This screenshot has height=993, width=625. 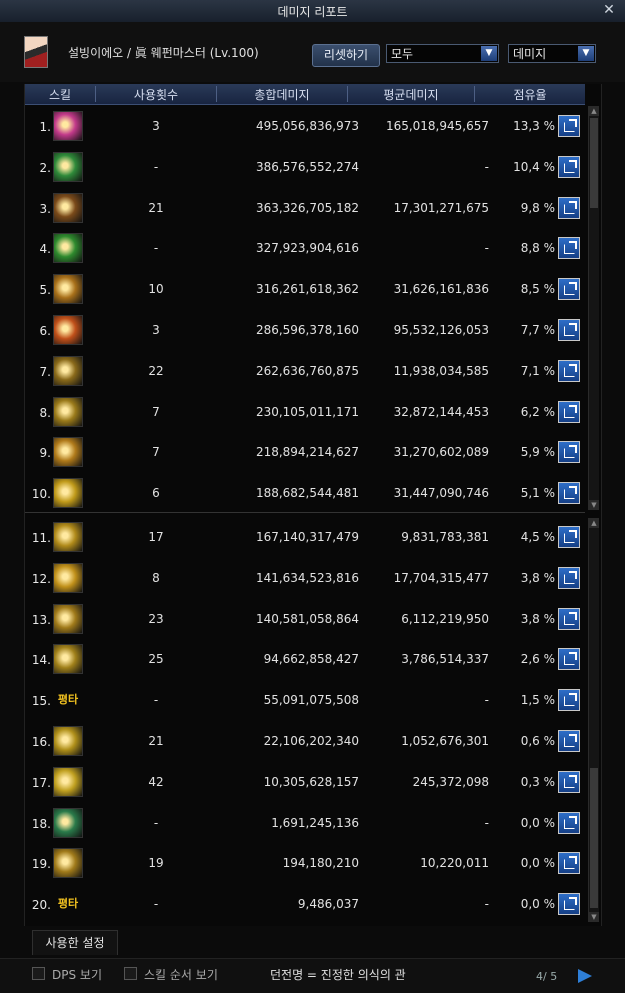 What do you see at coordinates (41, 782) in the screenshot?
I see `row-rank: 17.` at bounding box center [41, 782].